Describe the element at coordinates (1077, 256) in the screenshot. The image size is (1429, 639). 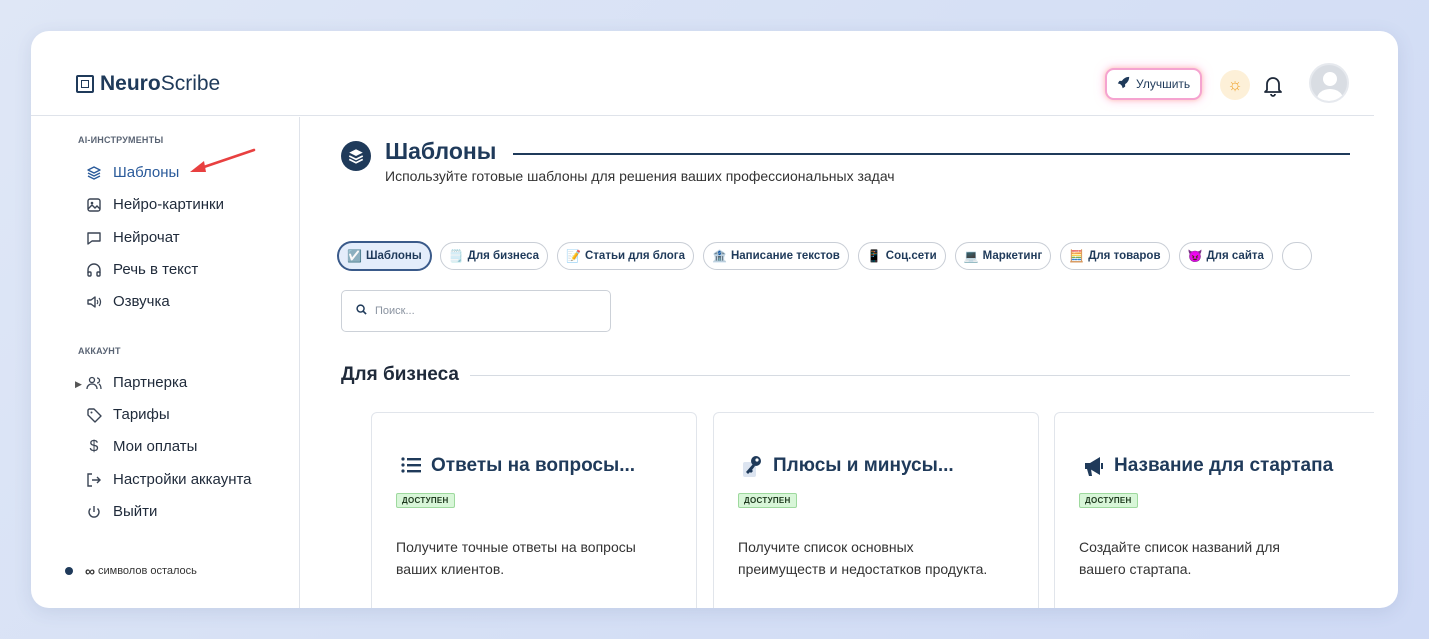
I see `abacus-icon: 🧮` at that location.